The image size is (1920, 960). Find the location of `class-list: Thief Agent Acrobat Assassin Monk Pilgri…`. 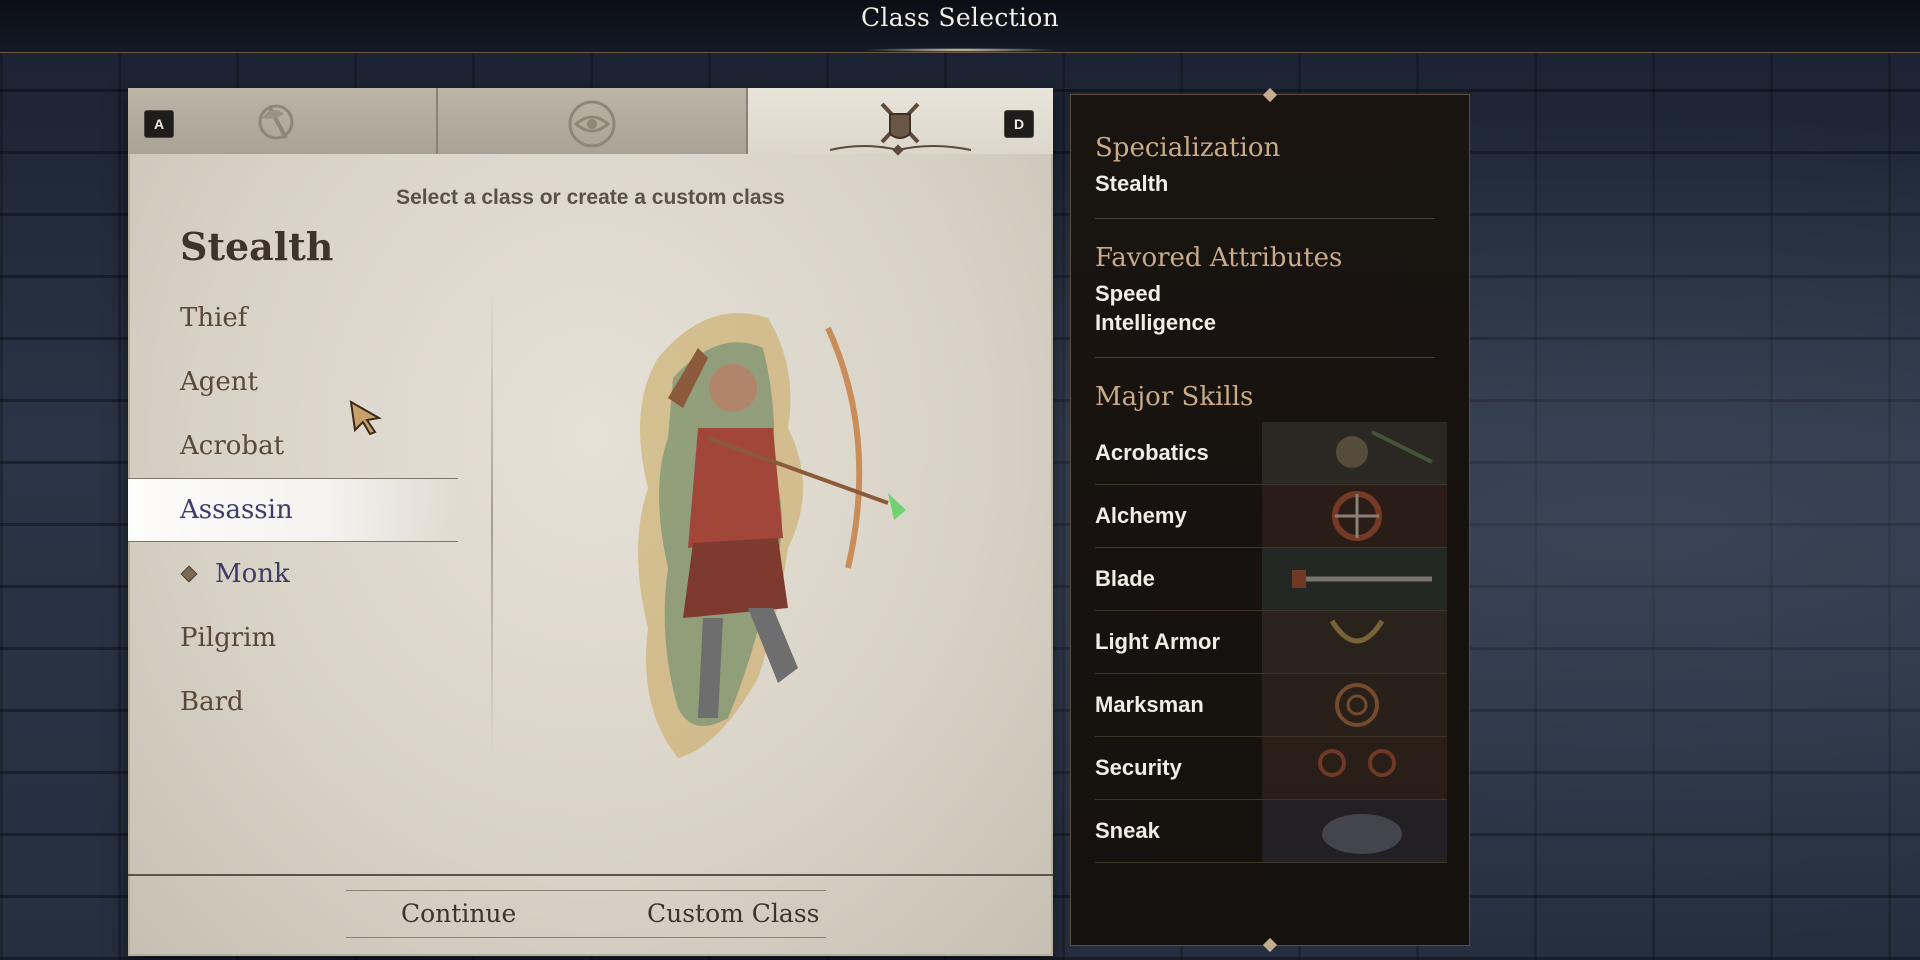

class-list: Thief Agent Acrobat Assassin Monk Pilgri… is located at coordinates (293, 510).